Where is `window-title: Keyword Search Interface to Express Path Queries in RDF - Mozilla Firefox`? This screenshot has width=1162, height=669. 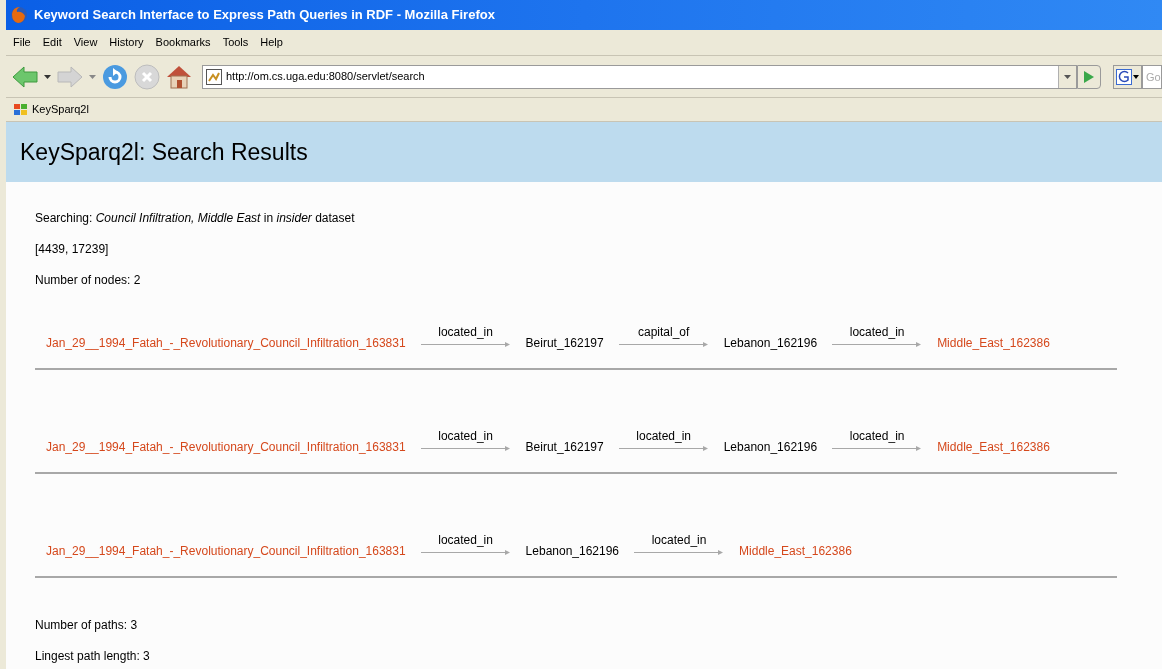
window-title: Keyword Search Interface to Express Path Queries in RDF - Mozilla Firefox is located at coordinates (264, 15).